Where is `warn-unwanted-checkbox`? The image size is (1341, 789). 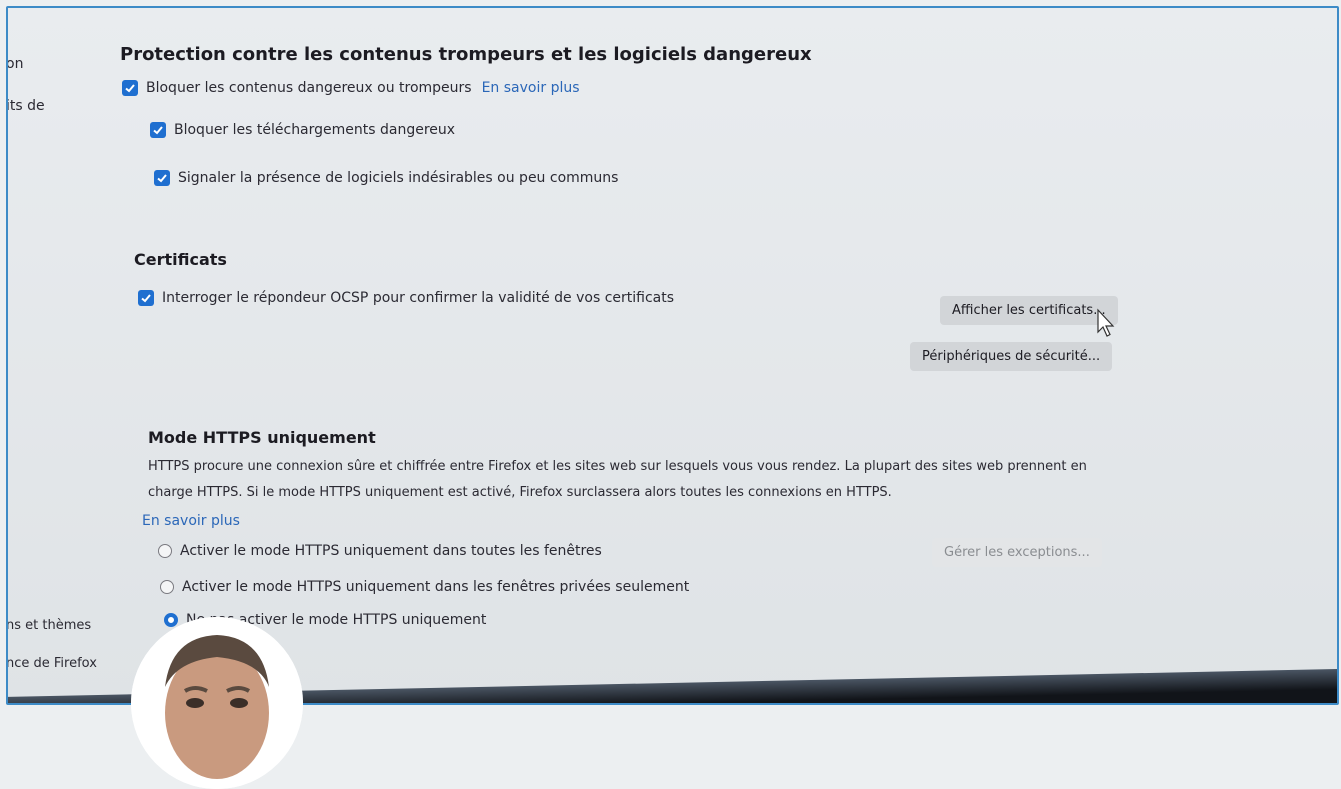 warn-unwanted-checkbox is located at coordinates (162, 178).